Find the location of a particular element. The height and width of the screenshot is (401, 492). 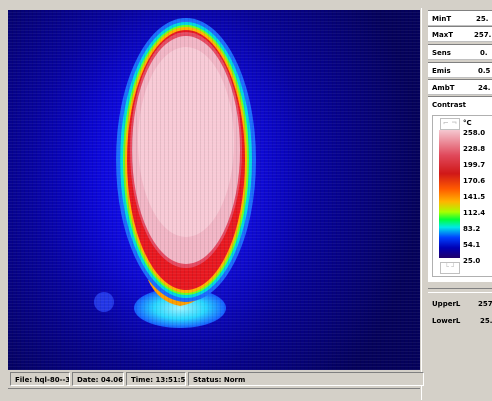

param-label: AmbT is located at coordinates (443, 88).